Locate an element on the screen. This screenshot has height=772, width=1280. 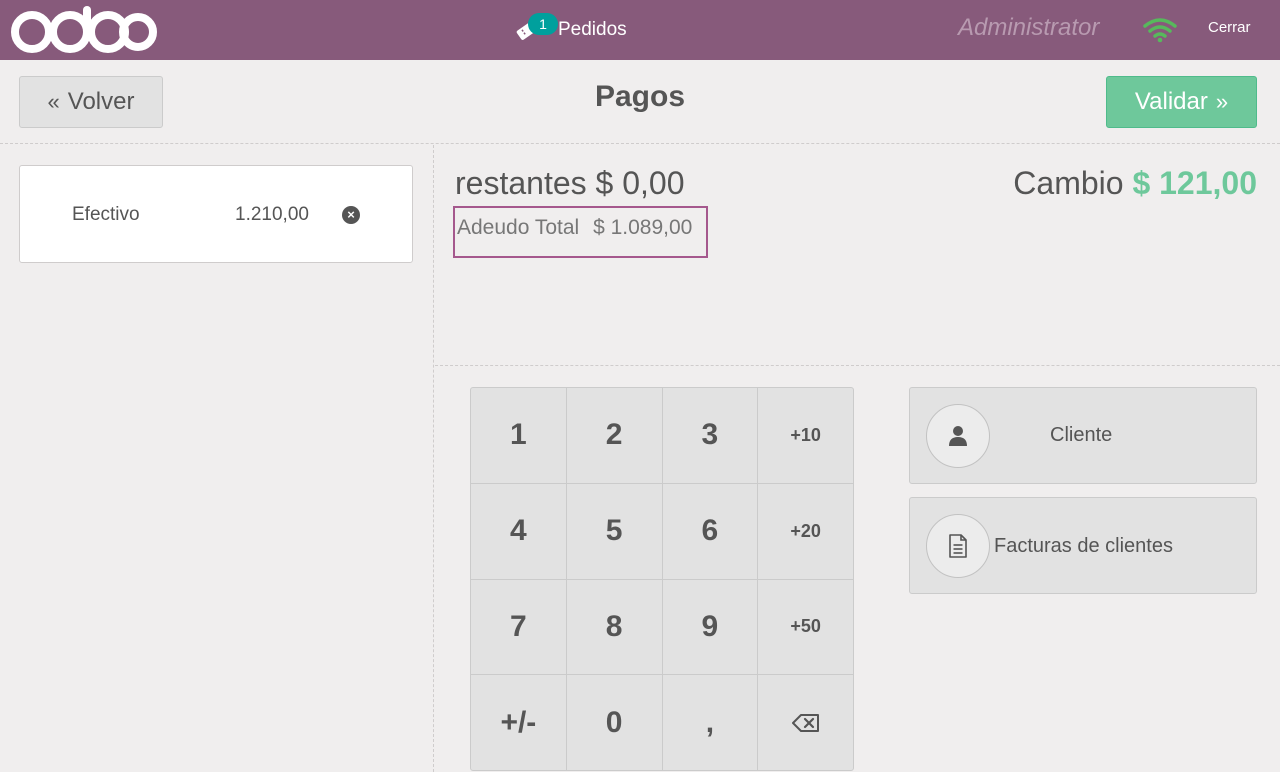
invoice-button: Facturas de clientes is located at coordinates (1083, 545).